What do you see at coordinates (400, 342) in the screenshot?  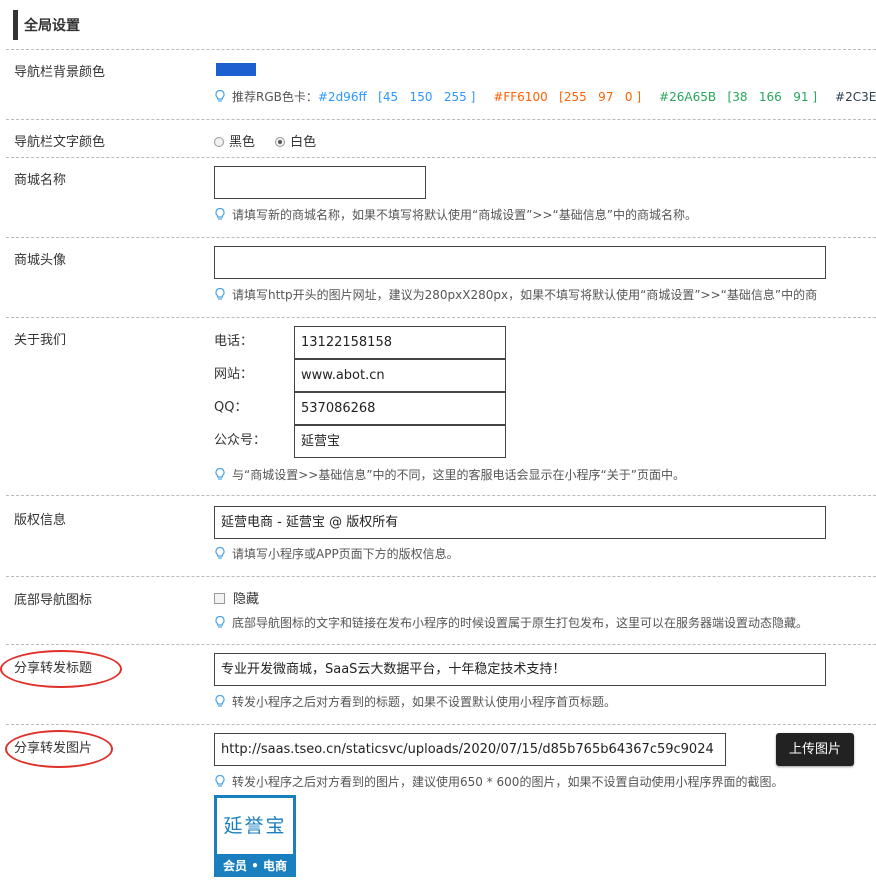 I see `phone-input: 13122158158` at bounding box center [400, 342].